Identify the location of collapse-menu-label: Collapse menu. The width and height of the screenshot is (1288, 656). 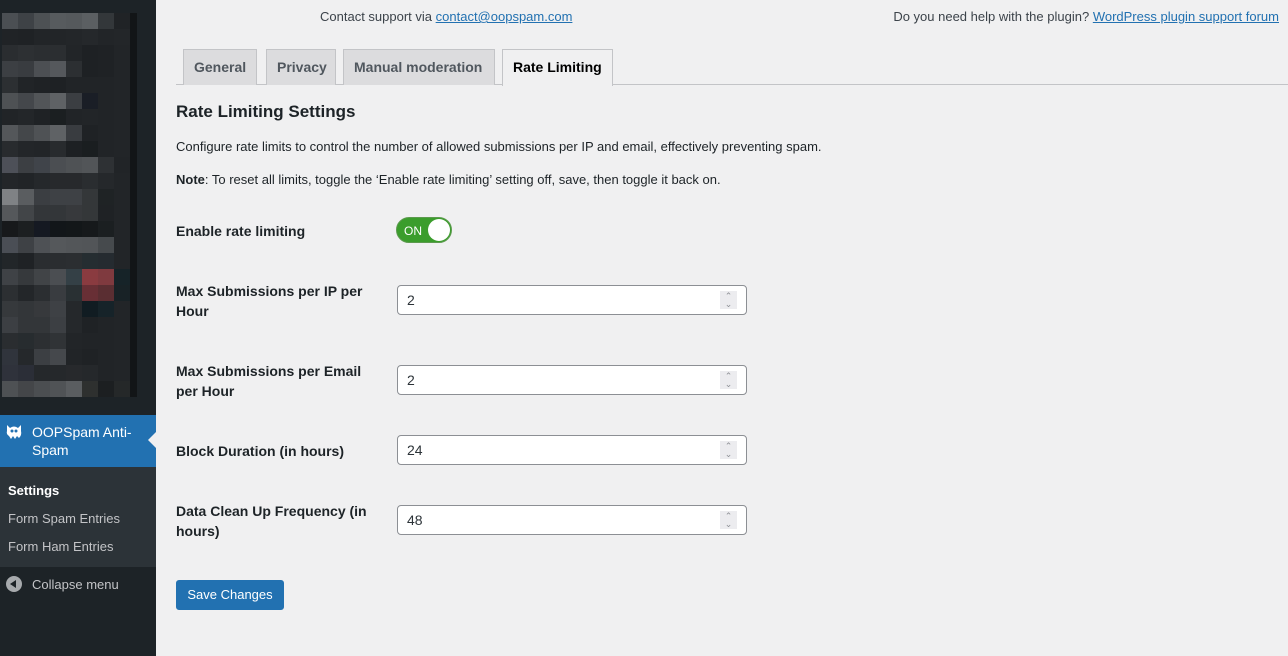
(75, 584).